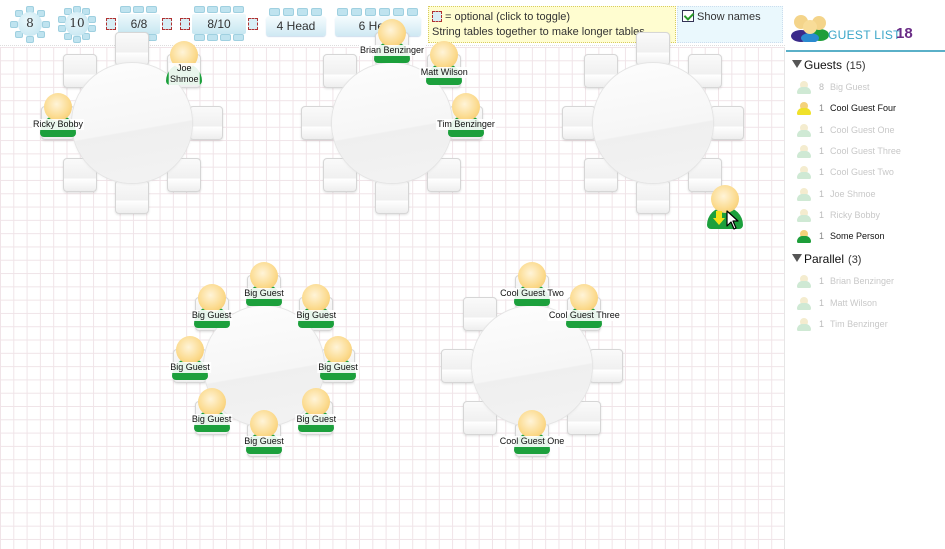 The width and height of the screenshot is (945, 549). I want to click on guest-list-item: 1 Tim Benzinger, so click(868, 326).